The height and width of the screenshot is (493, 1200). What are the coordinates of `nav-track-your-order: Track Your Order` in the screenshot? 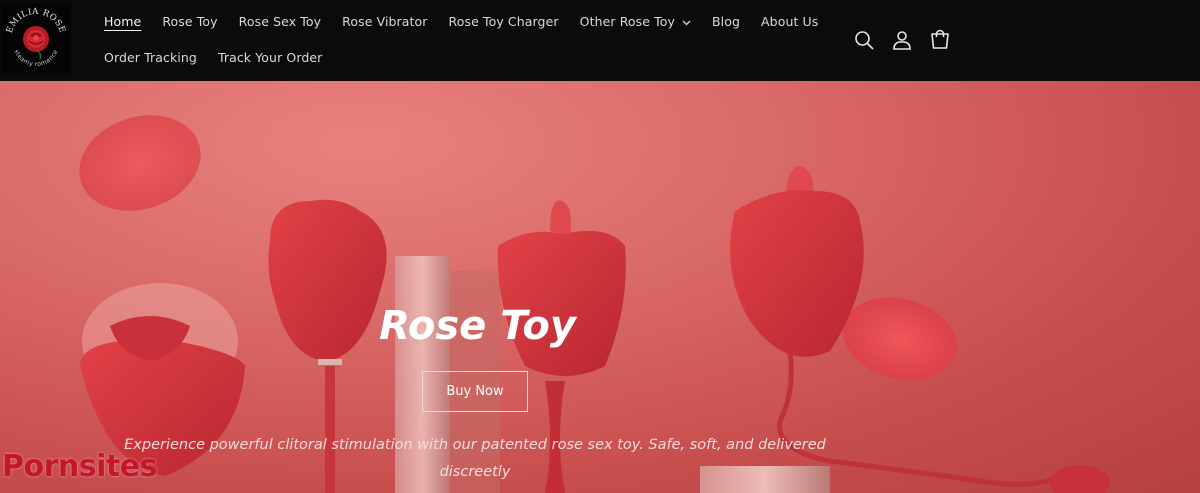 It's located at (270, 57).